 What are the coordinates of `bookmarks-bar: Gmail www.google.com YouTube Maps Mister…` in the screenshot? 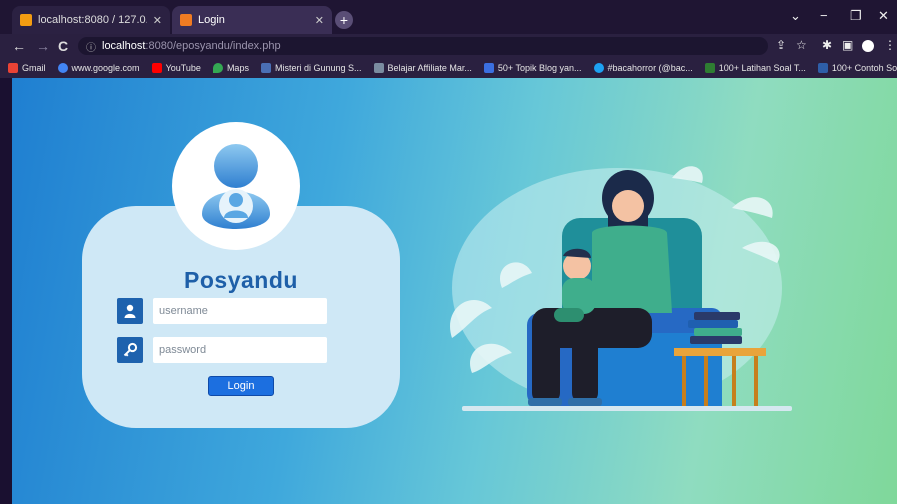 It's located at (448, 68).